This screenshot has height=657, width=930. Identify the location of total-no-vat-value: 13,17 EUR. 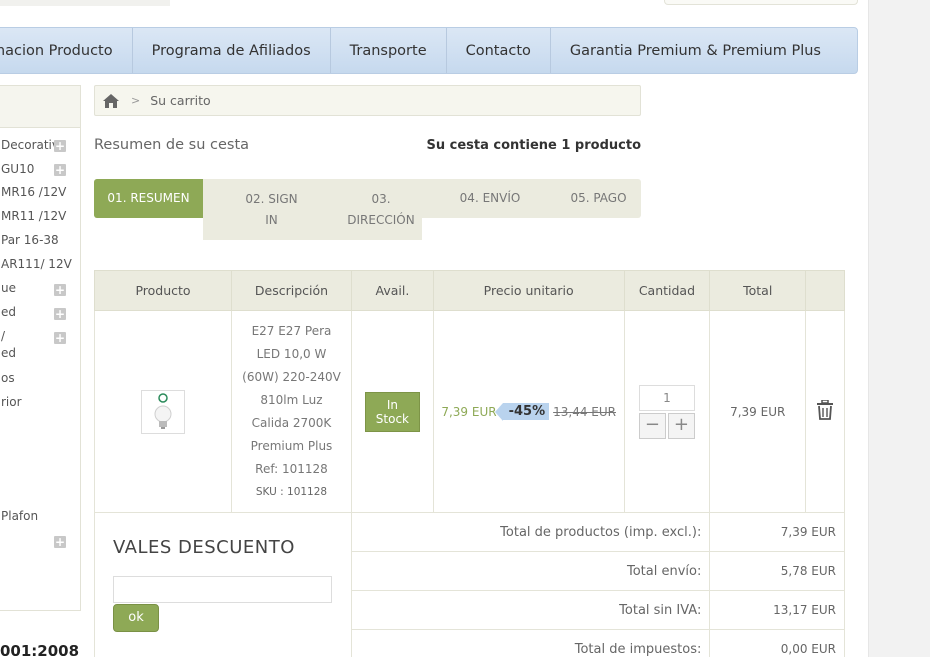
(777, 610).